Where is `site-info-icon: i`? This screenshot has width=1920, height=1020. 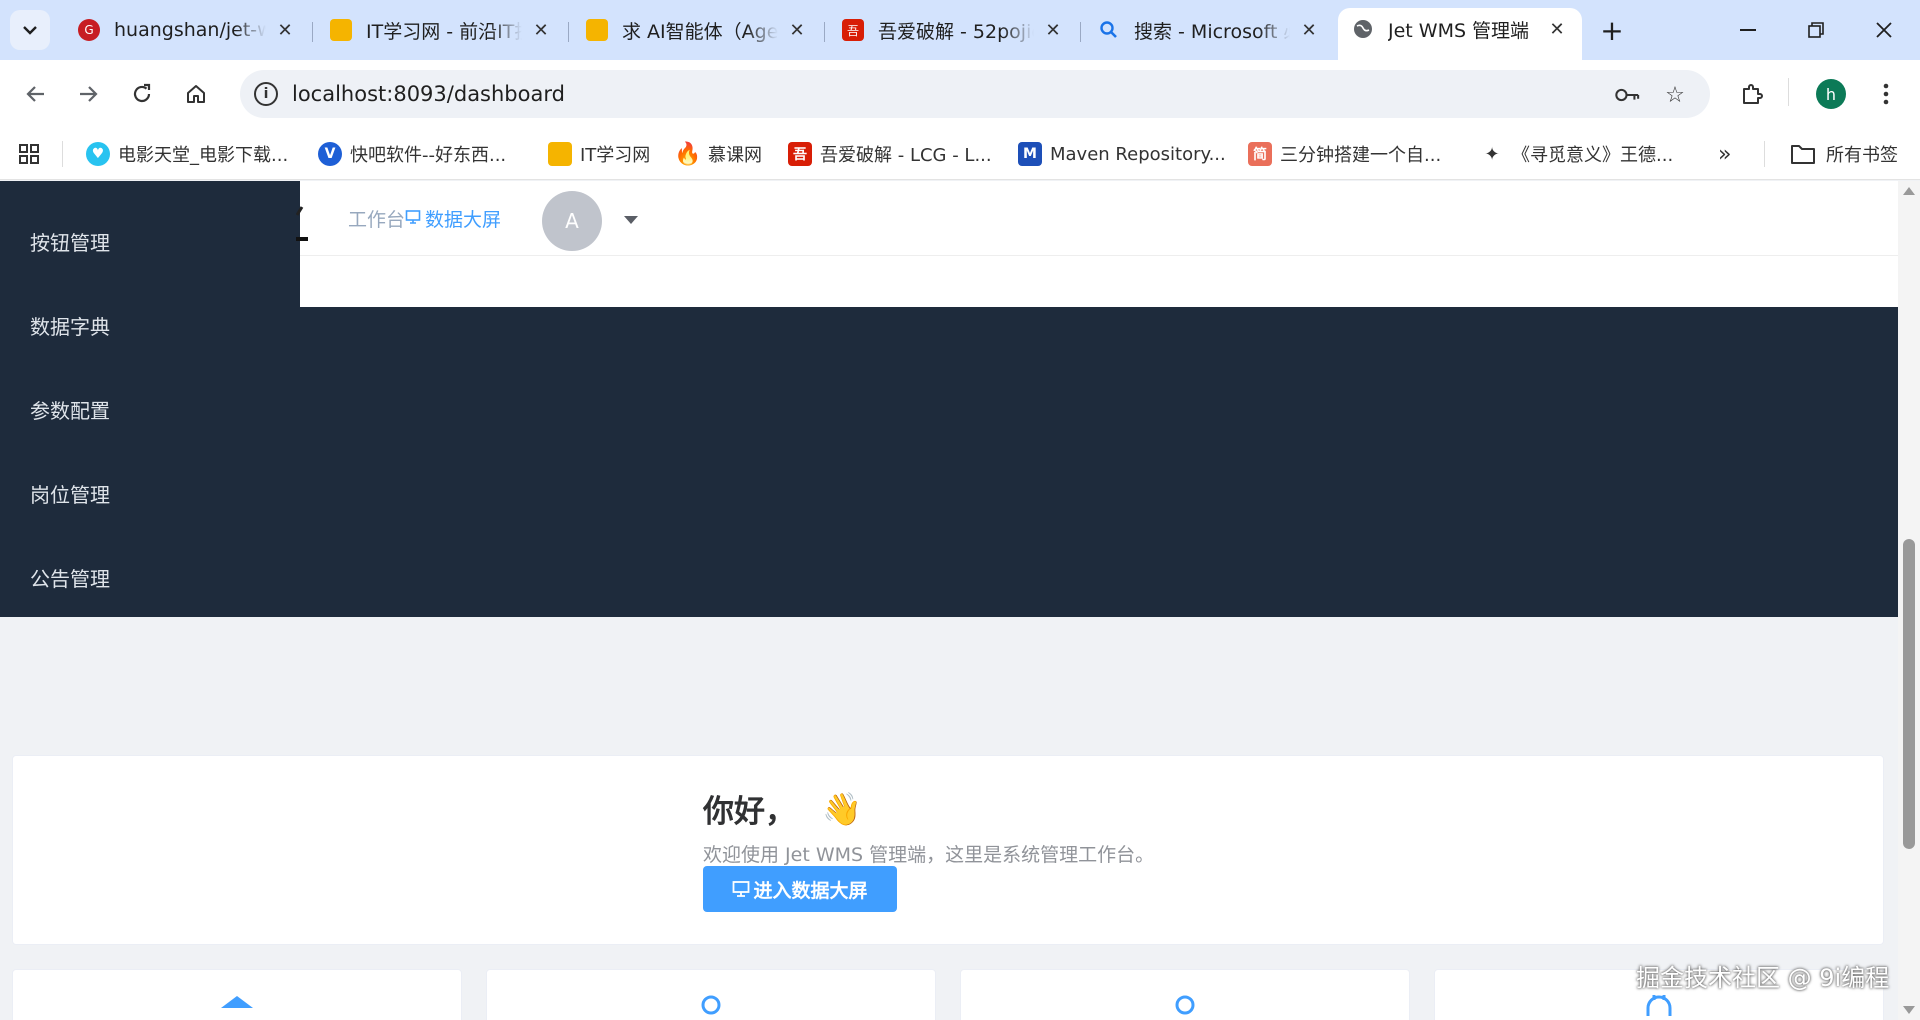
site-info-icon: i is located at coordinates (266, 94).